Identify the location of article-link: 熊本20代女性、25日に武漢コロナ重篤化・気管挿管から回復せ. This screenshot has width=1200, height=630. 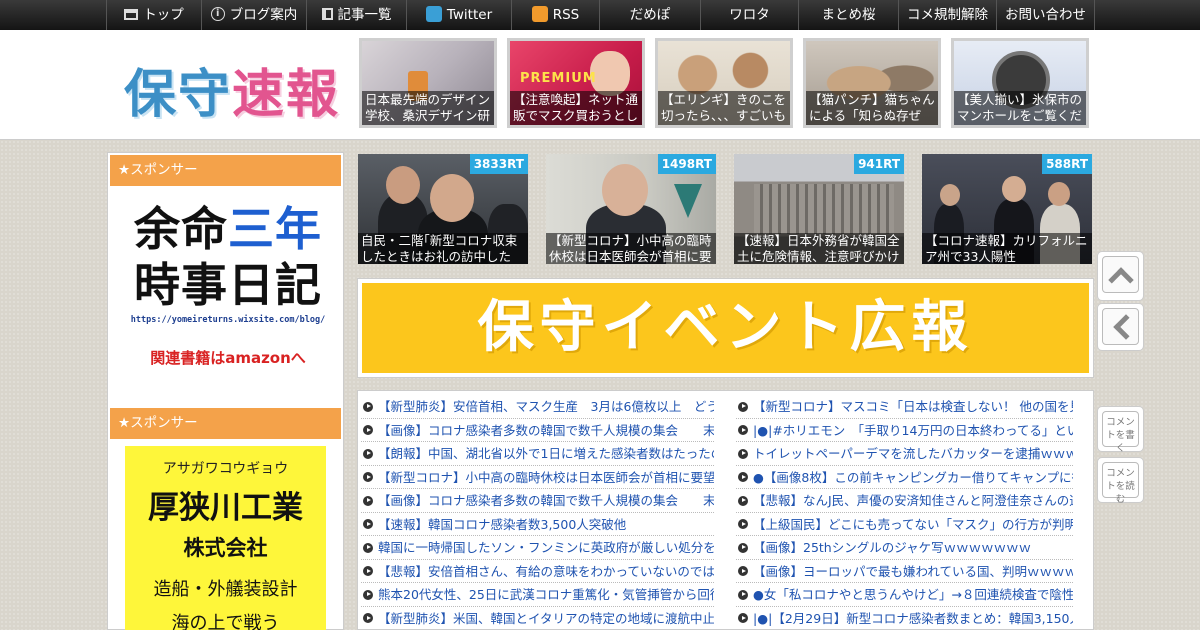
(537, 595).